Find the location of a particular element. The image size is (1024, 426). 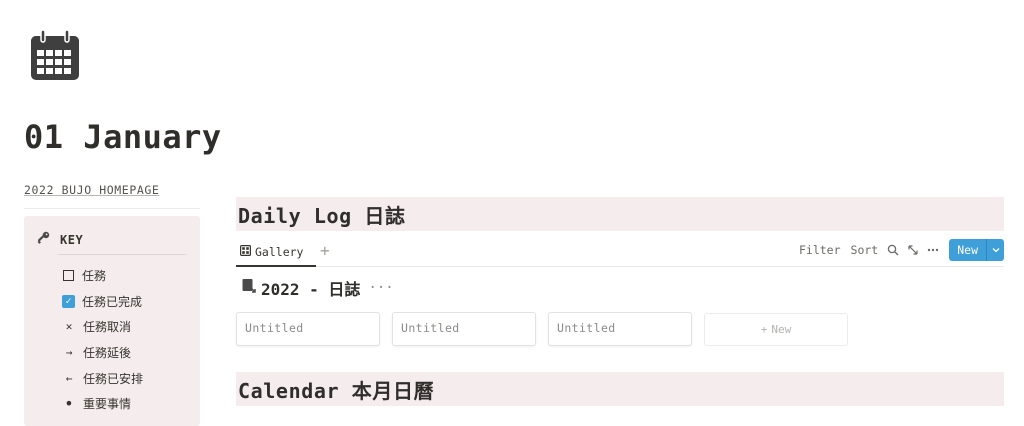

new-button-group: New is located at coordinates (976, 250).